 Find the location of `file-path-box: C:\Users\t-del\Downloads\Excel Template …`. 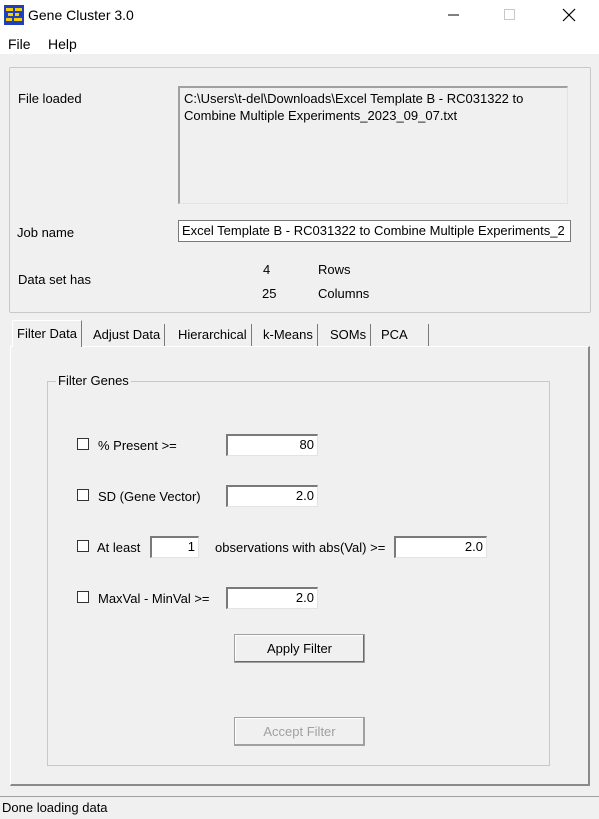

file-path-box: C:\Users\t-del\Downloads\Excel Template … is located at coordinates (373, 145).